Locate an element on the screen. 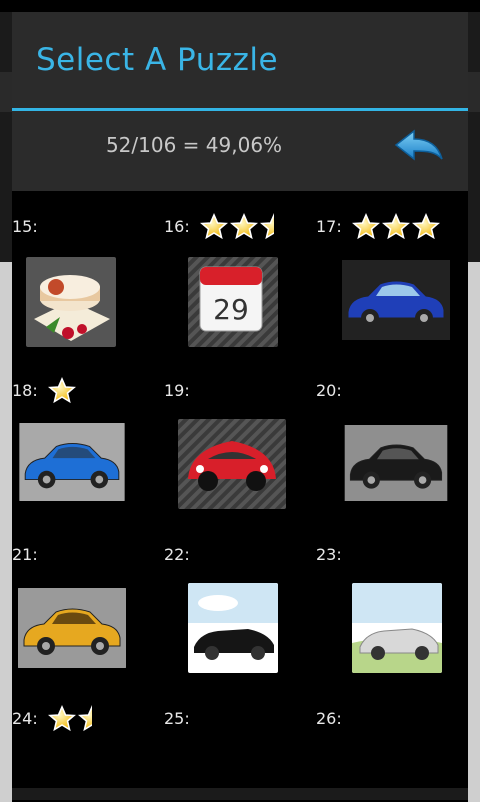  puzzle-thumbnail: 29 is located at coordinates (233, 302).